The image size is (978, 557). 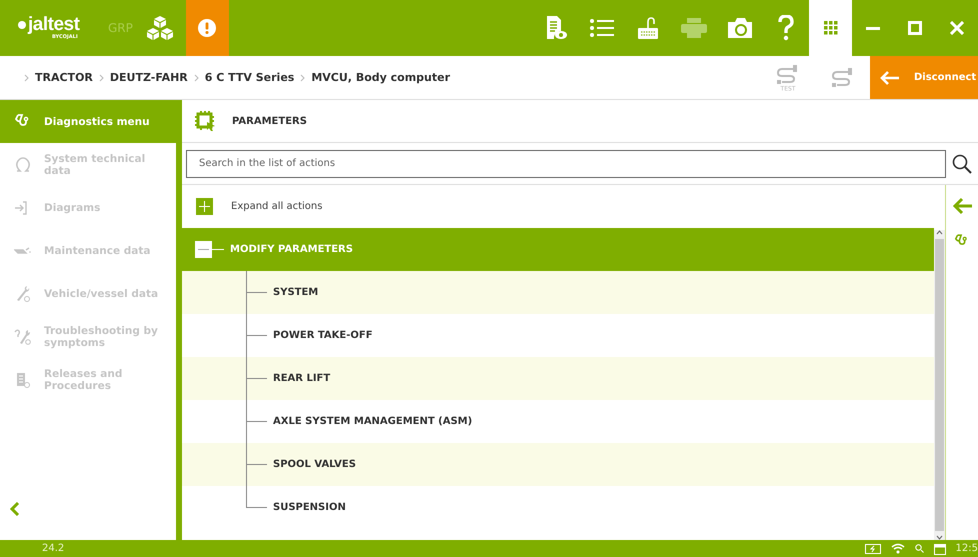 I want to click on expand-all-label: Expand all actions, so click(x=276, y=206).